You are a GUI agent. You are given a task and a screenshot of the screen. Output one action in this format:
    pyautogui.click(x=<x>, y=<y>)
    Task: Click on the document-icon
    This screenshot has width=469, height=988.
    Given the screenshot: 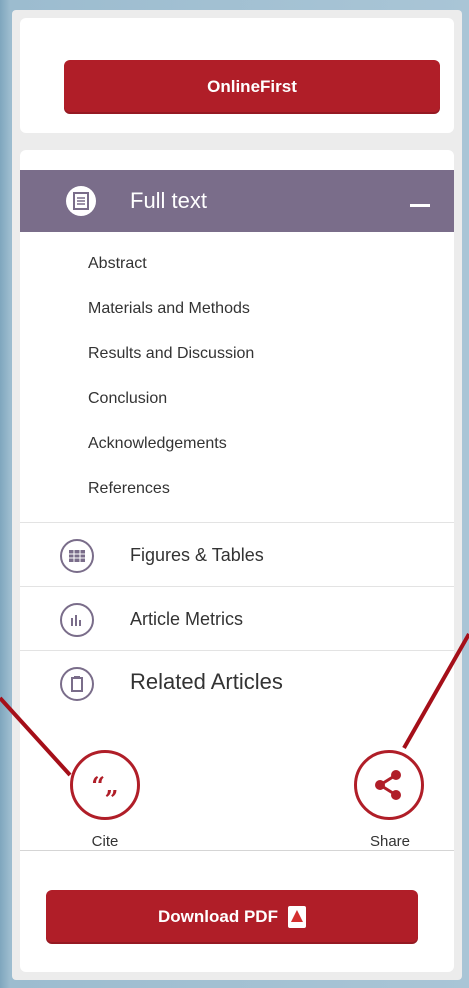 What is the action you would take?
    pyautogui.click(x=81, y=201)
    